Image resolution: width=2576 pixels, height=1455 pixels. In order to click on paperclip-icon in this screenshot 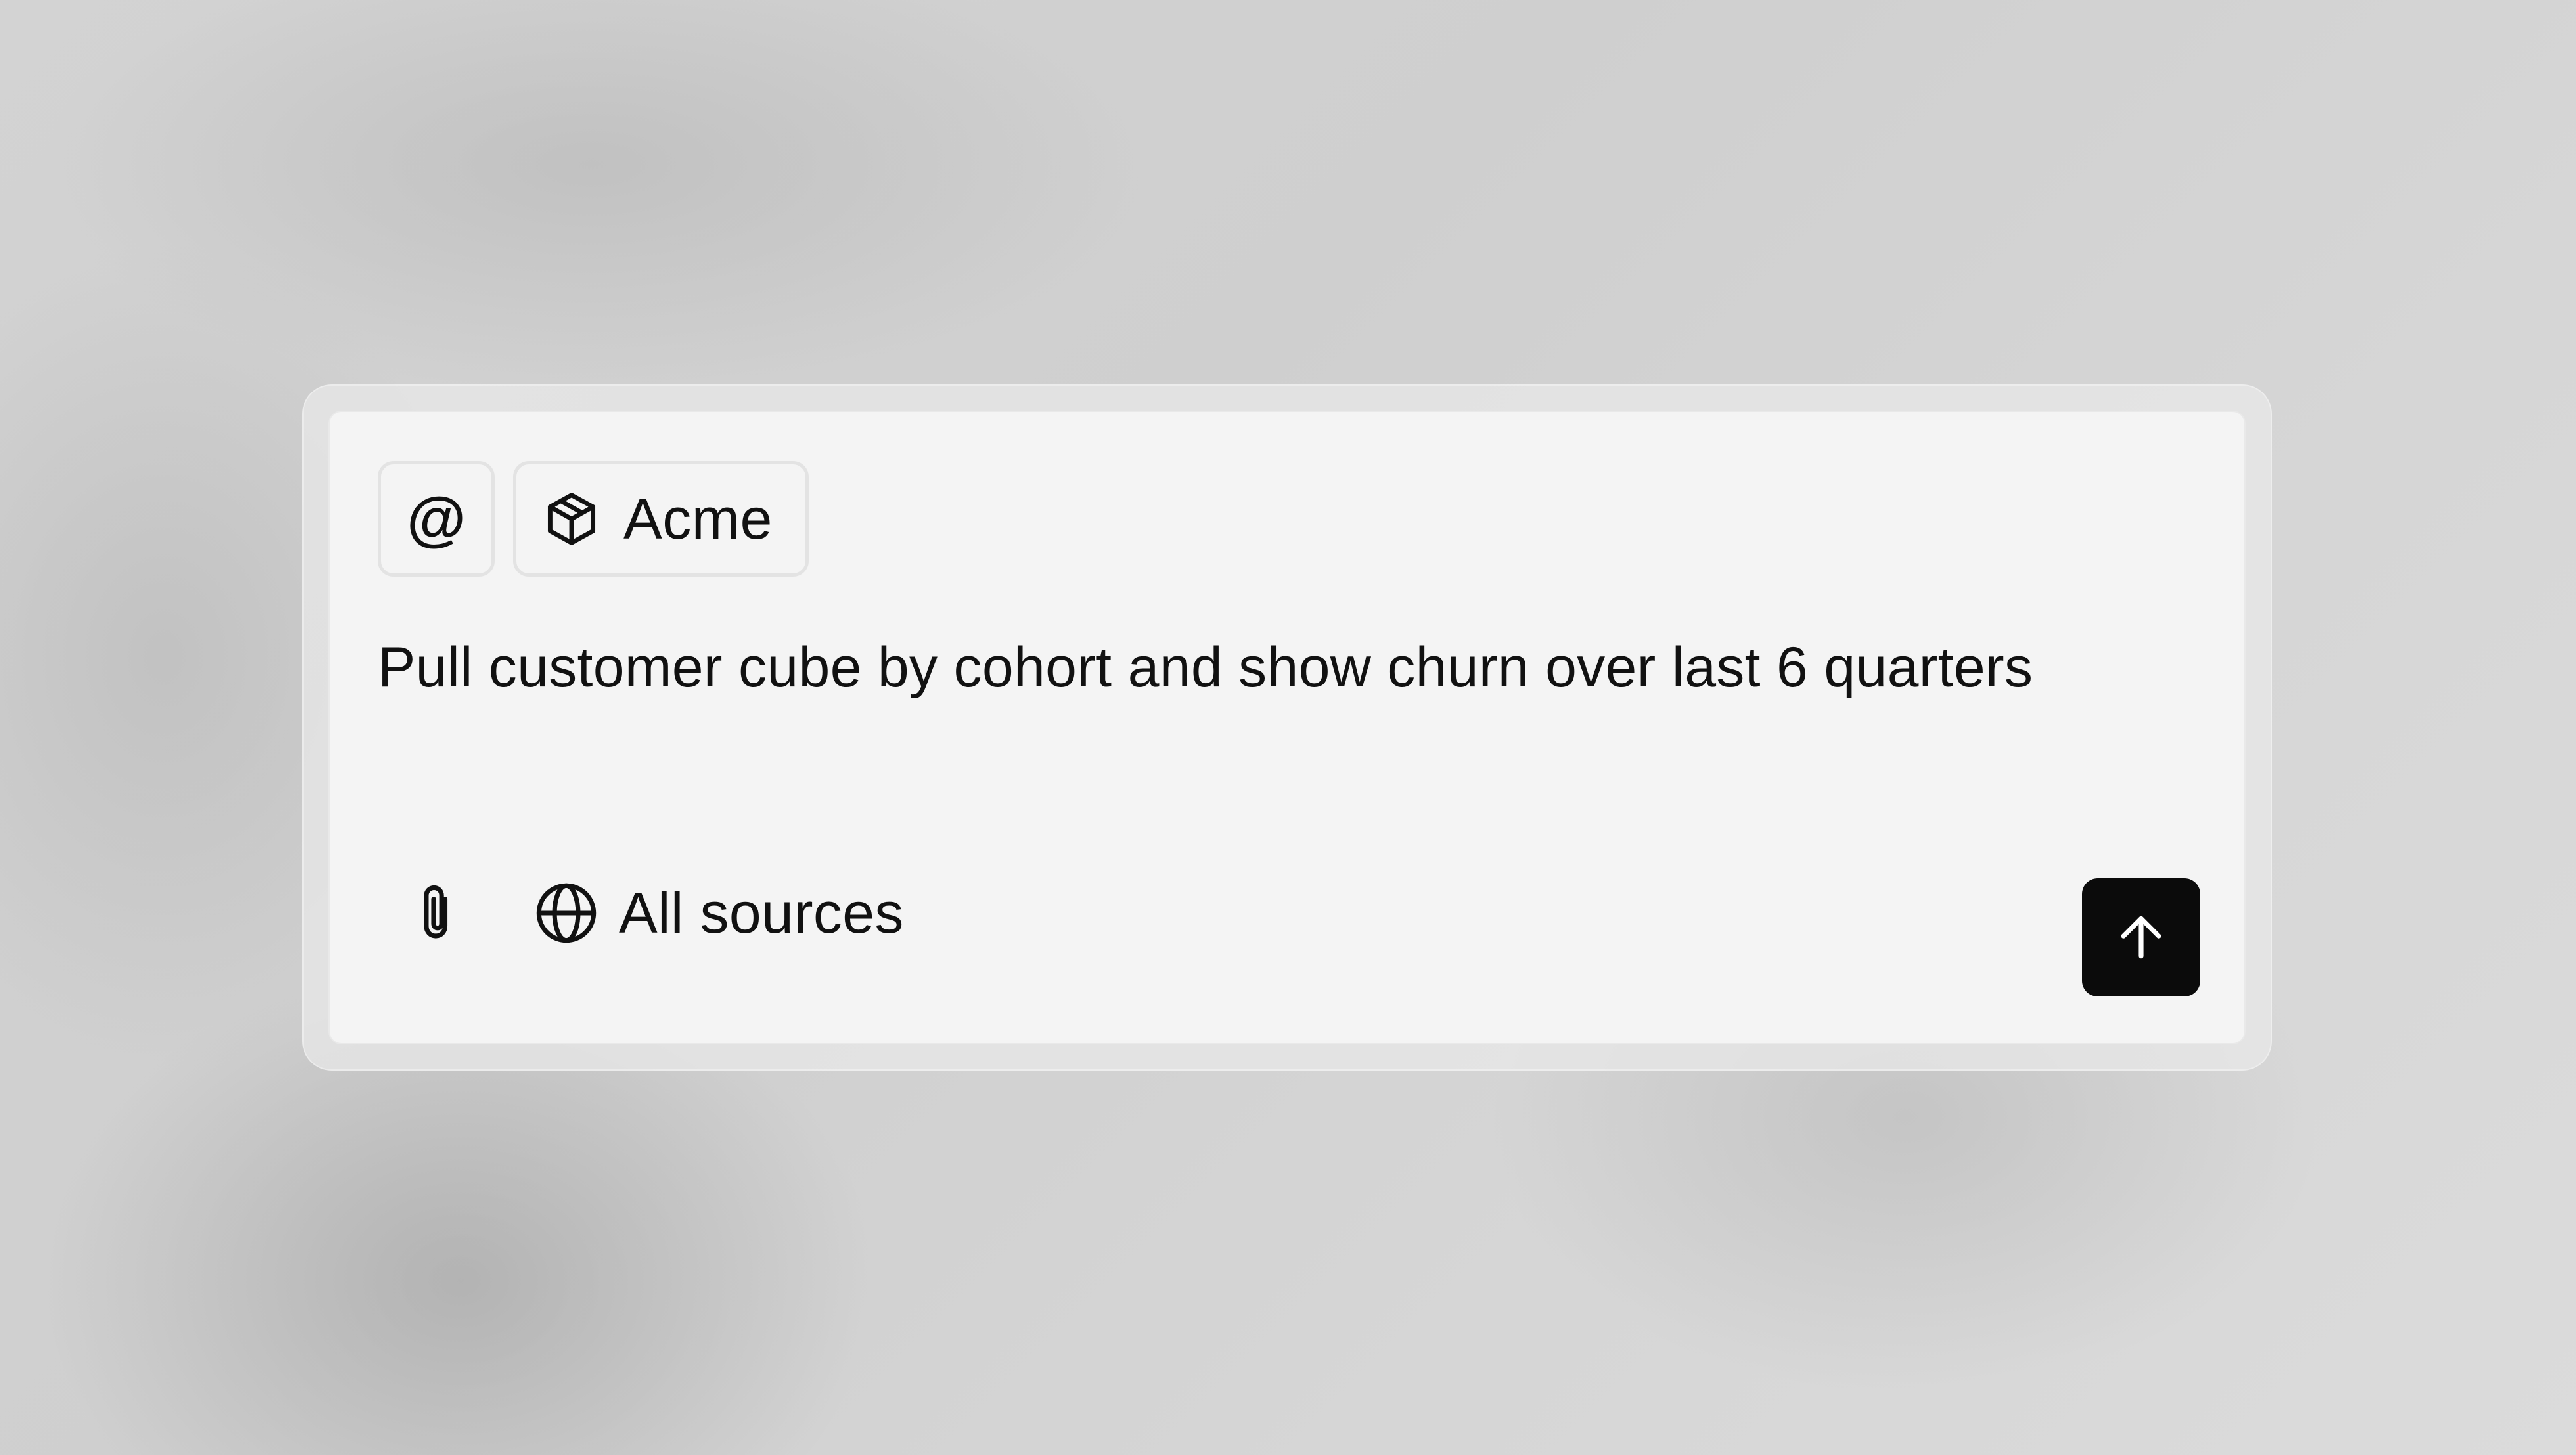, I will do `click(437, 913)`.